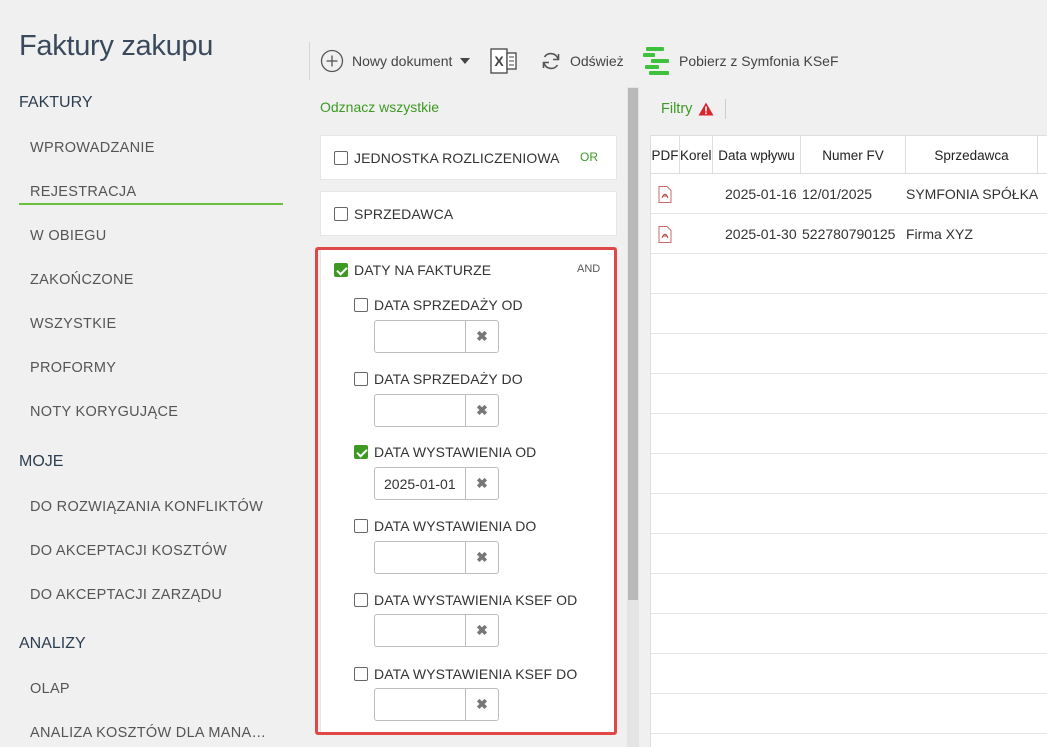 This screenshot has width=1047, height=747. What do you see at coordinates (445, 526) in the screenshot?
I see `filter-data-wystawienia-do: DATA WYSTAWIENIA DO` at bounding box center [445, 526].